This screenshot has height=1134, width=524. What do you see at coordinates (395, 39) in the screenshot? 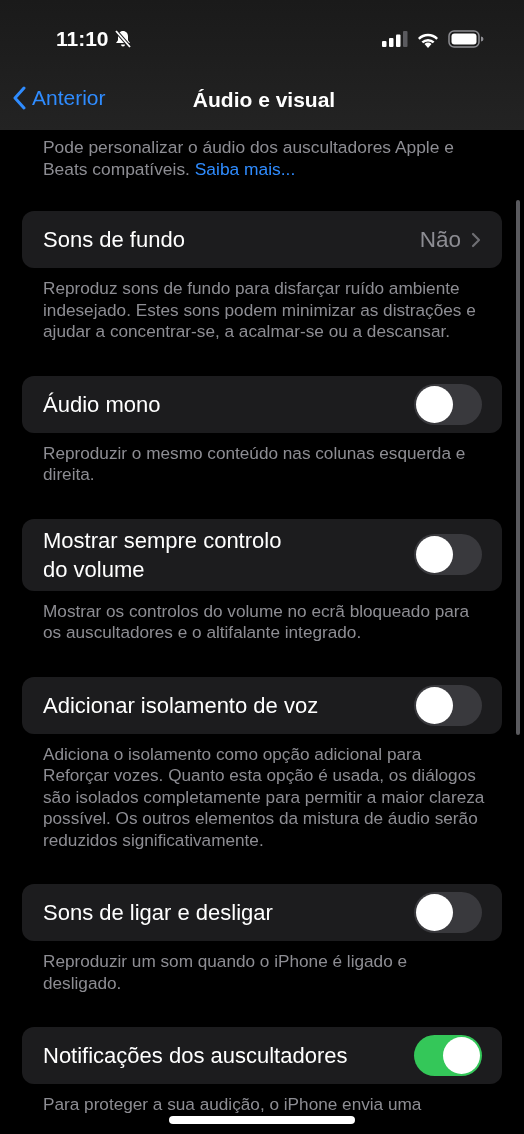
I see `signal-icon` at bounding box center [395, 39].